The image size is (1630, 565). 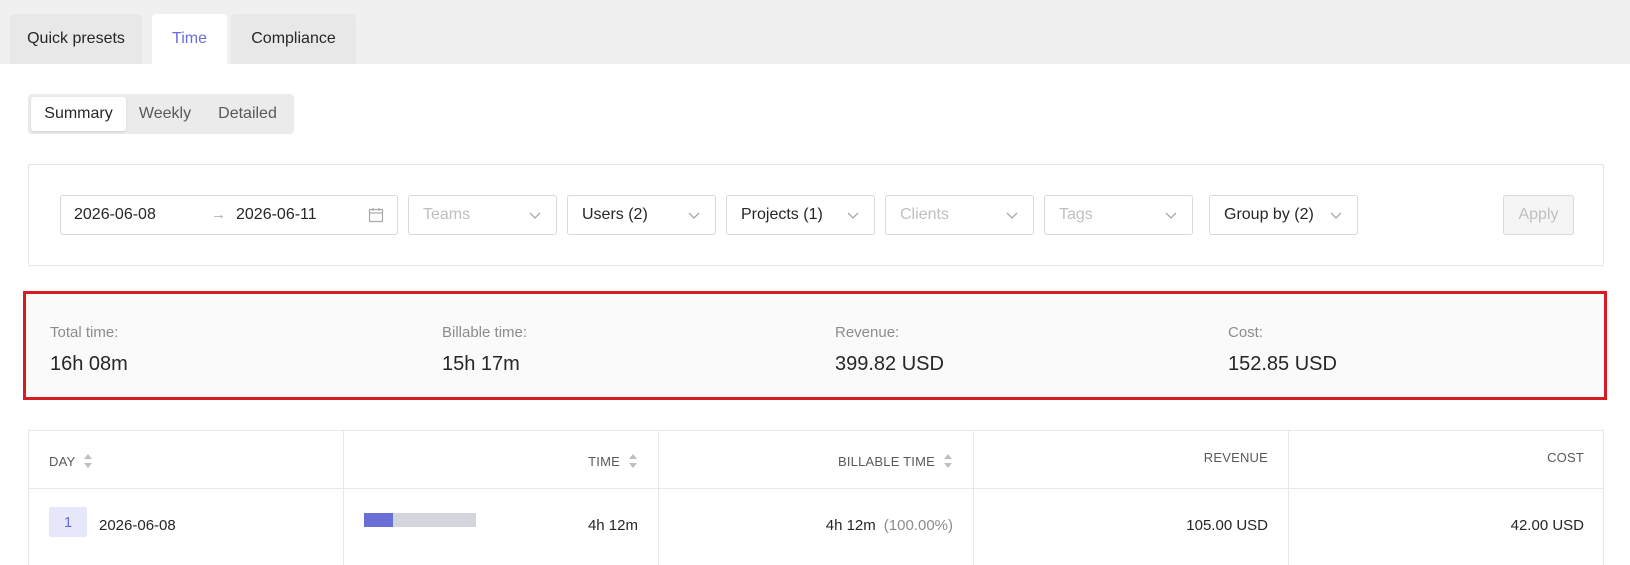 I want to click on group-by-select: Group by (2), so click(x=1283, y=215).